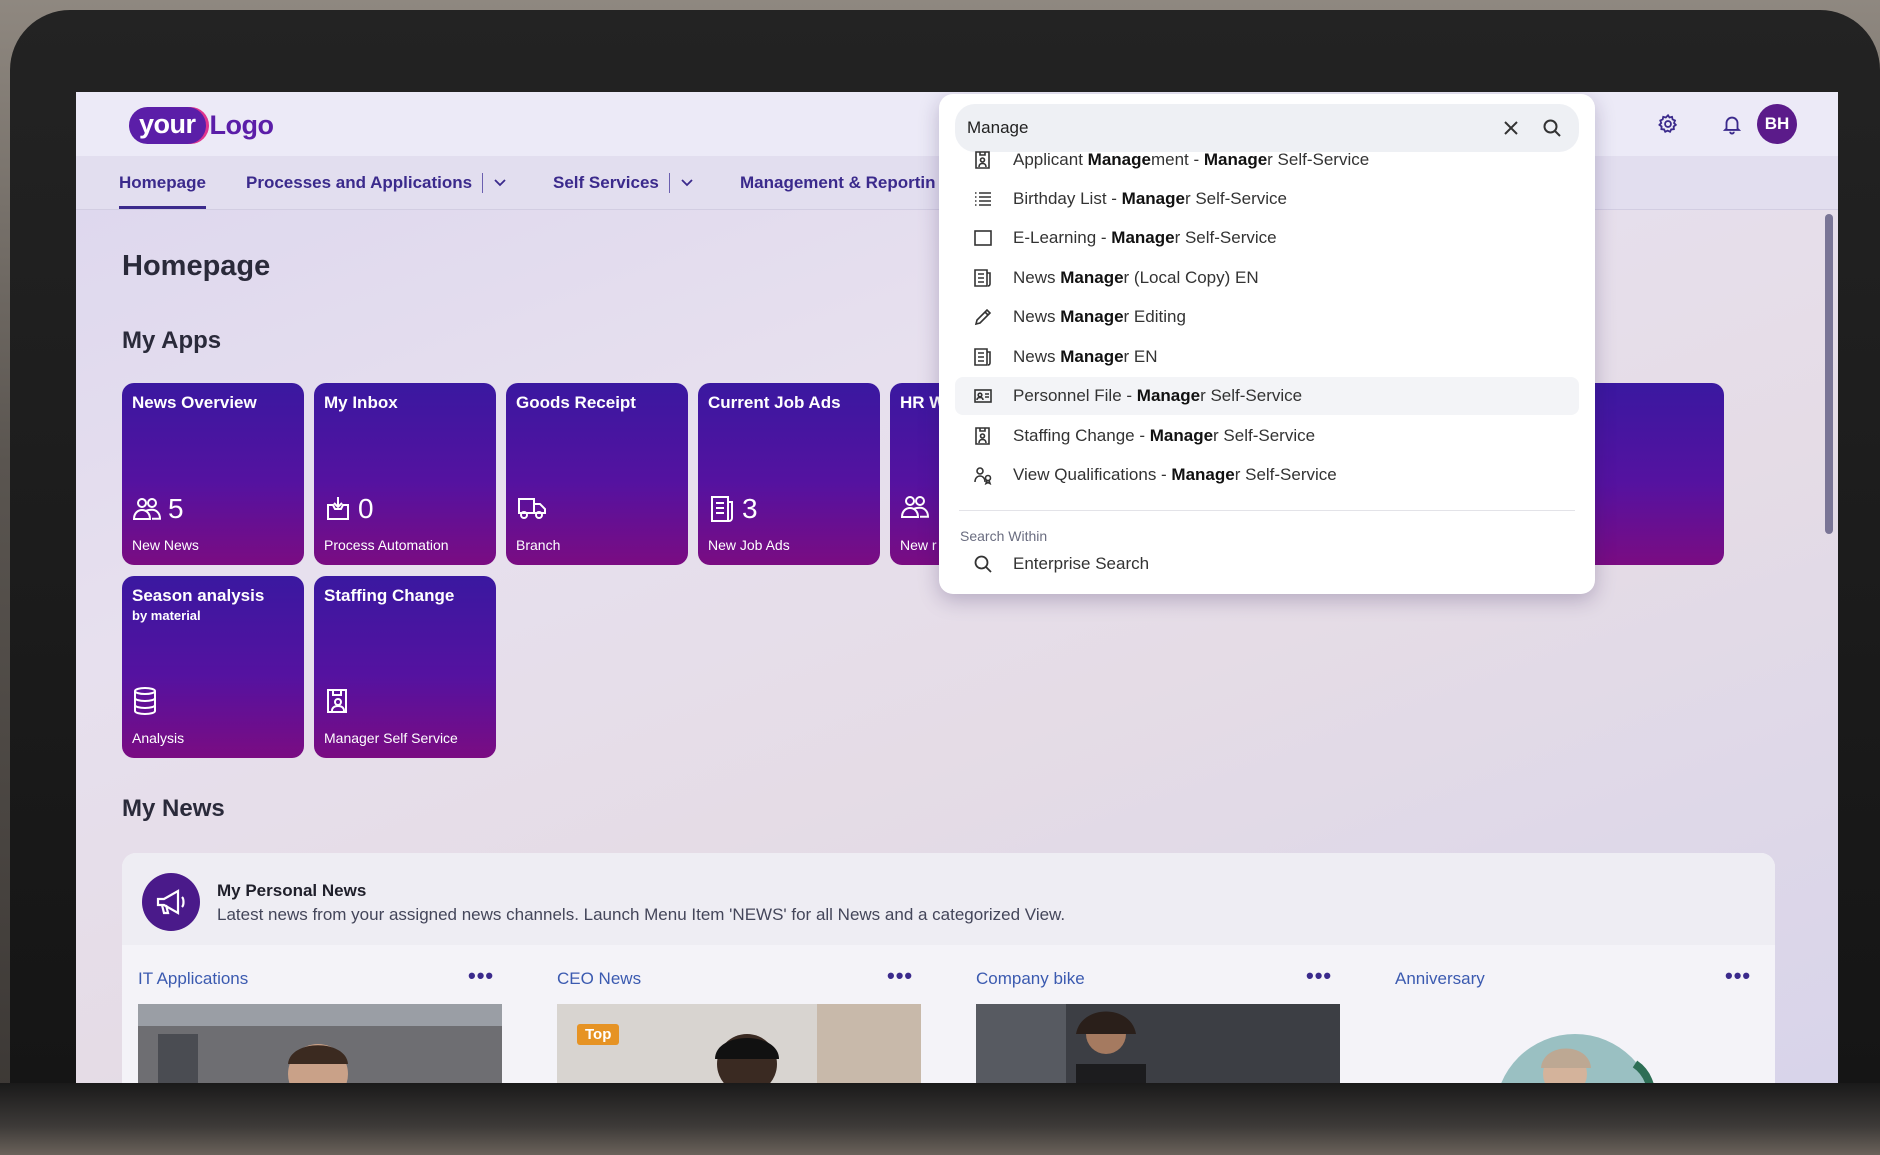 The height and width of the screenshot is (1155, 1880). Describe the element at coordinates (1829, 374) in the screenshot. I see `scrollbar` at that location.